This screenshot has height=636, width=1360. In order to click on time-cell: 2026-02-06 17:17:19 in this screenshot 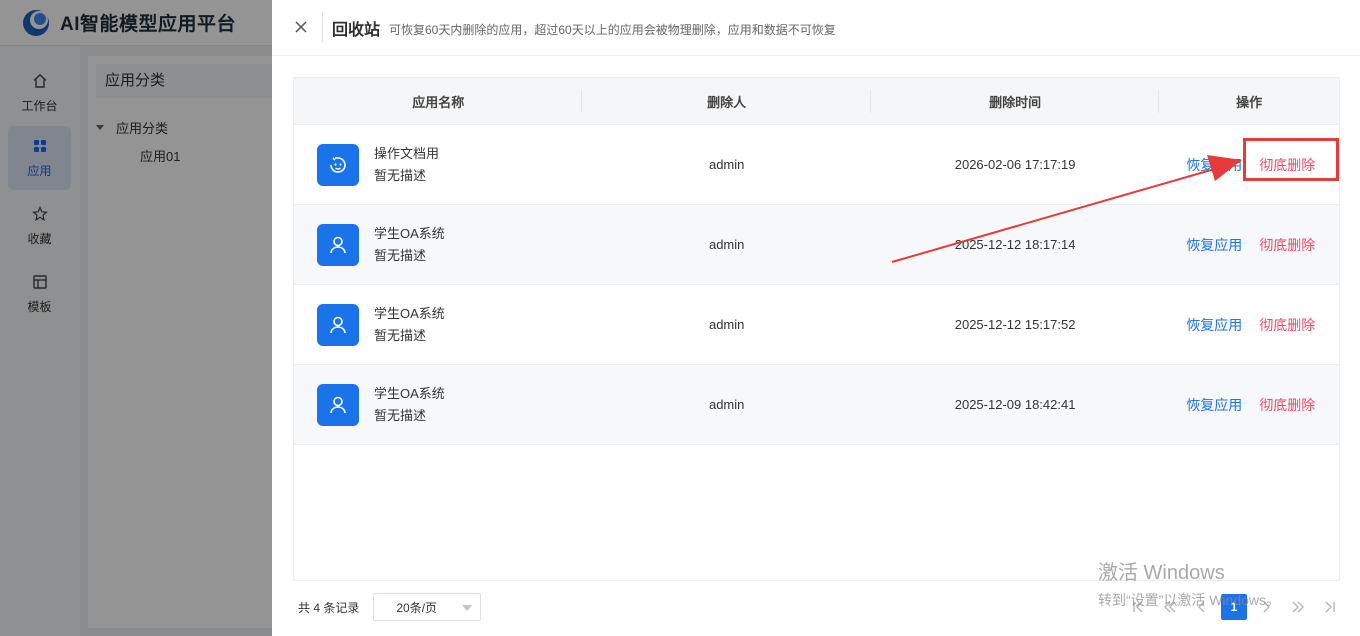, I will do `click(1015, 164)`.